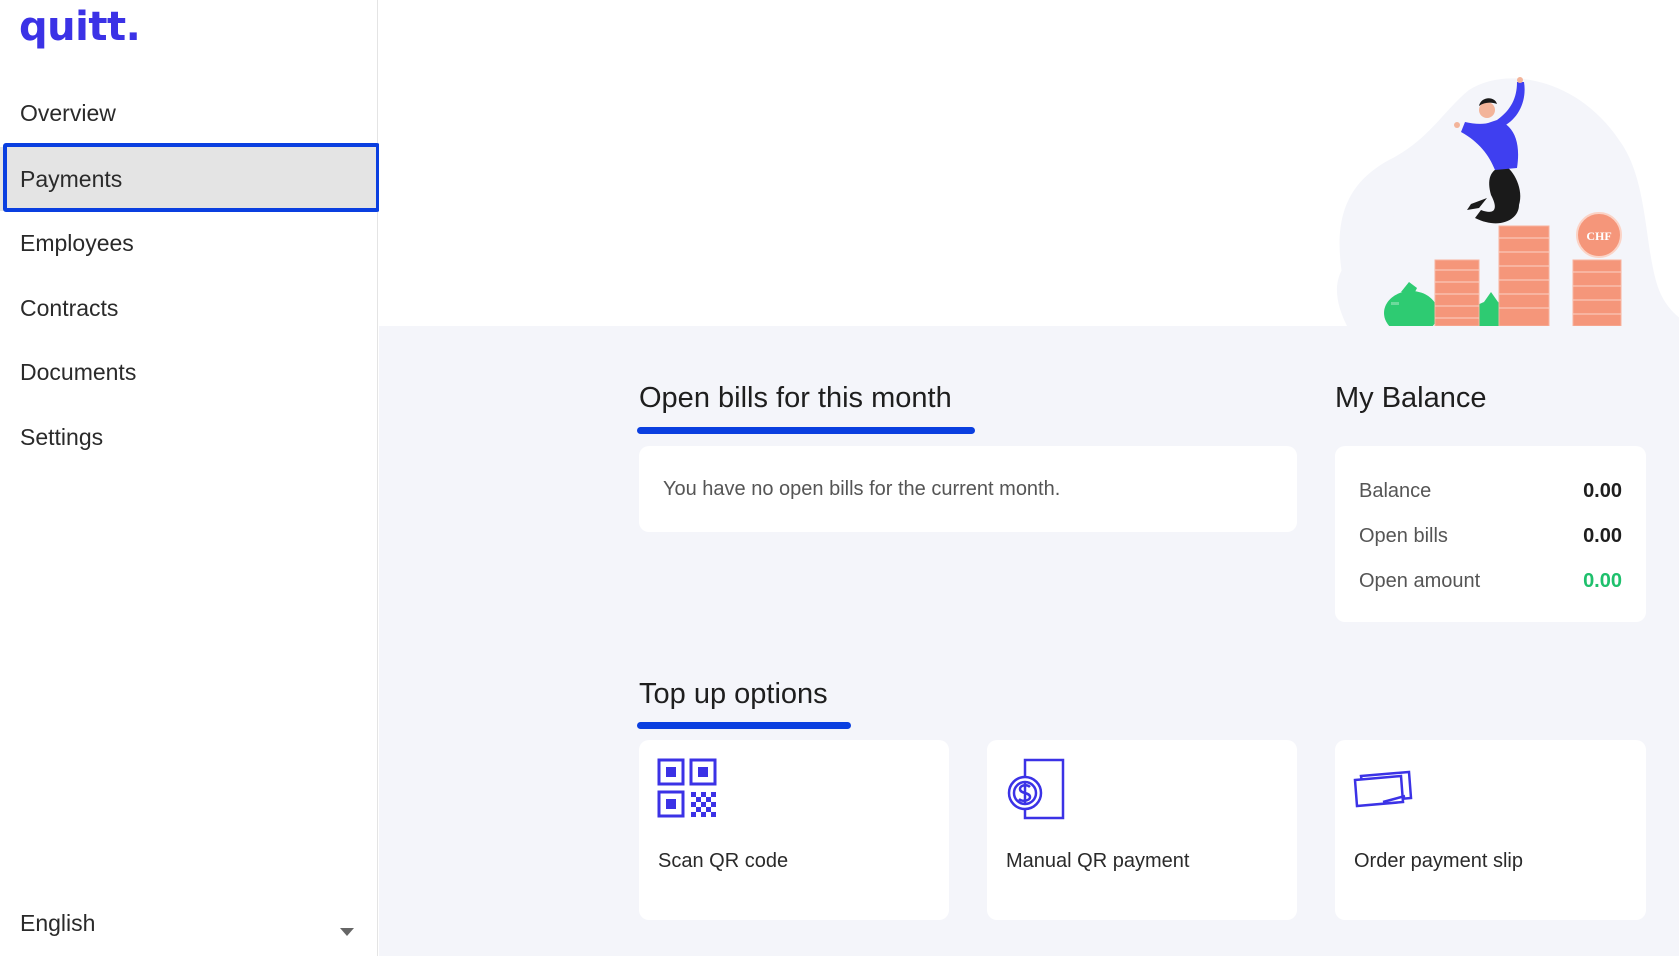  Describe the element at coordinates (188, 308) in the screenshot. I see `sidebar-item-contracts: Contracts` at that location.